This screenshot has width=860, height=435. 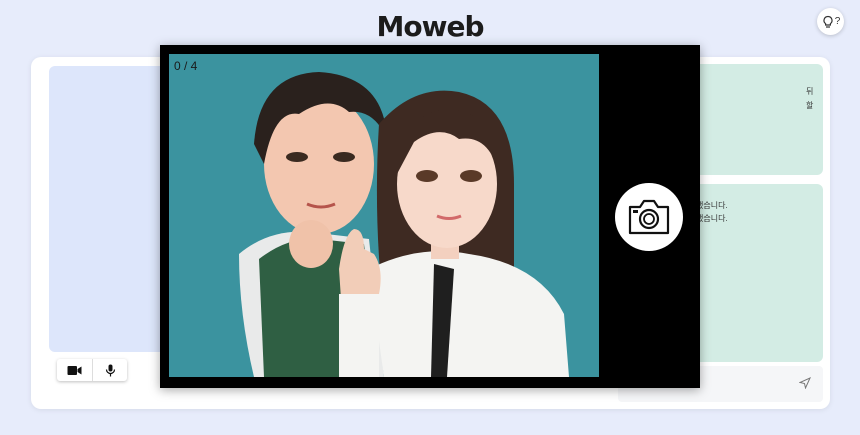 I want to click on capture-button, so click(x=649, y=217).